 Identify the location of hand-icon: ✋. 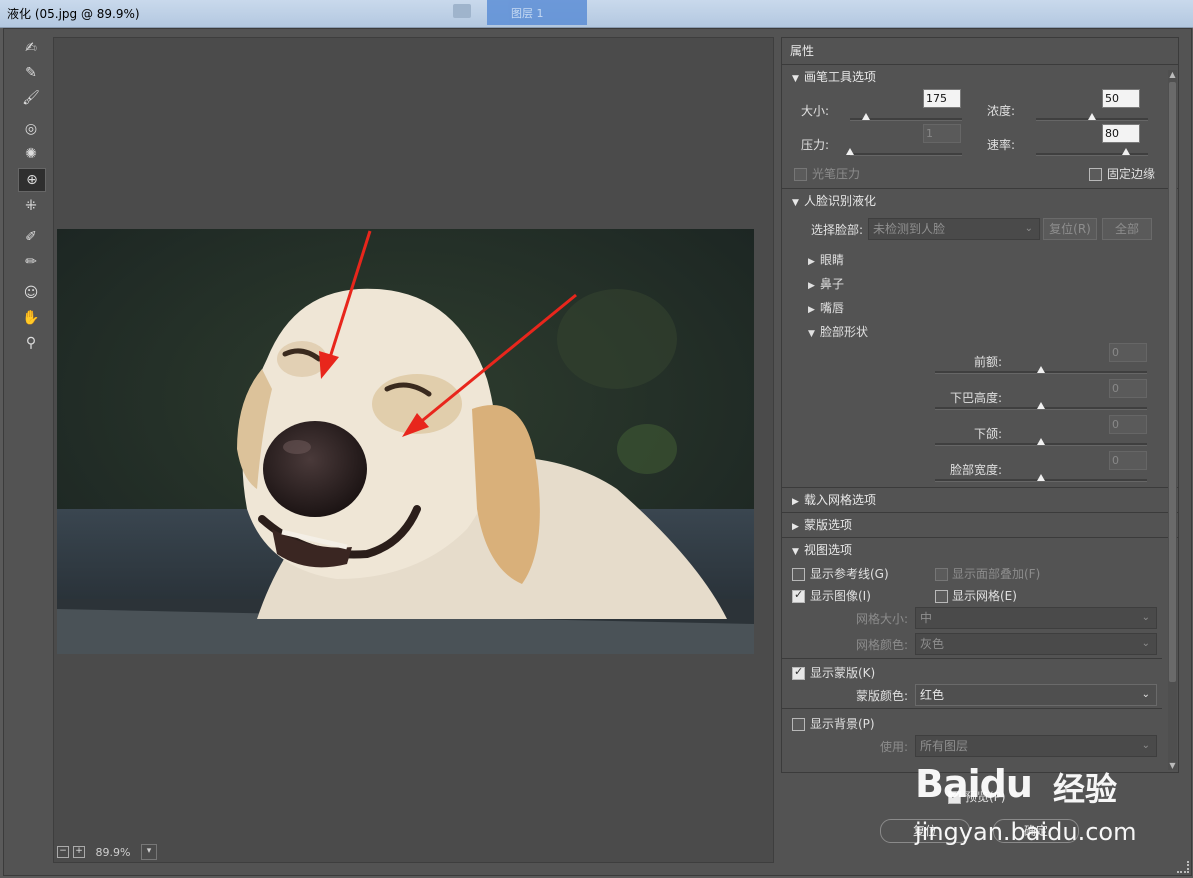
(31, 318).